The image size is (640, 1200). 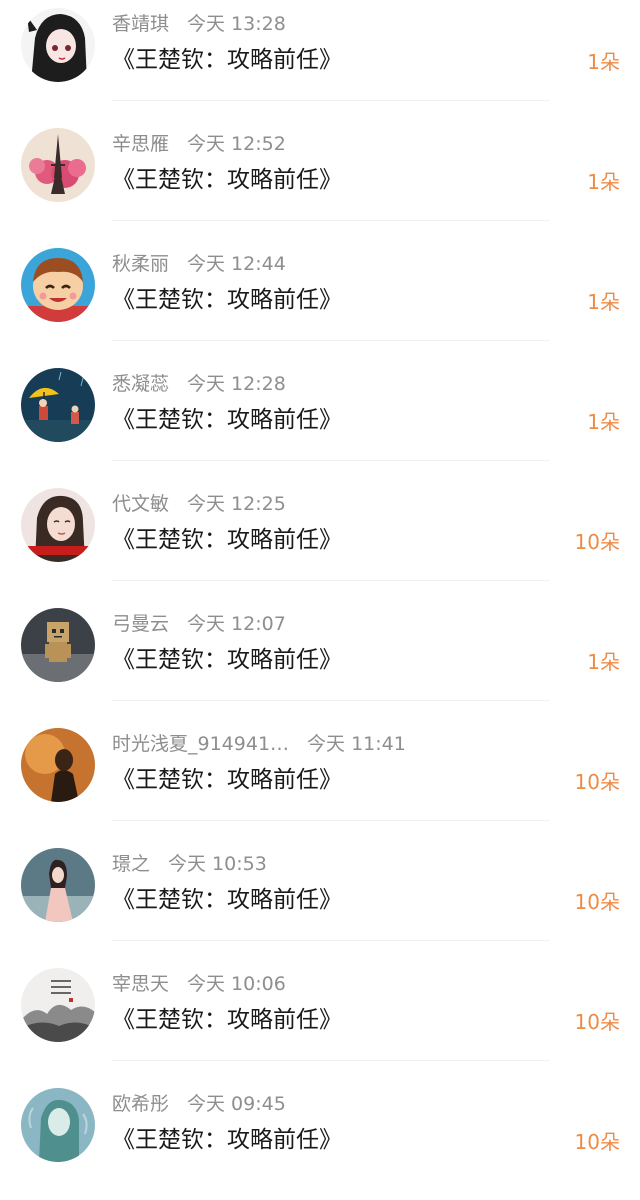 I want to click on timestamp: 今天 10:53, so click(x=217, y=864).